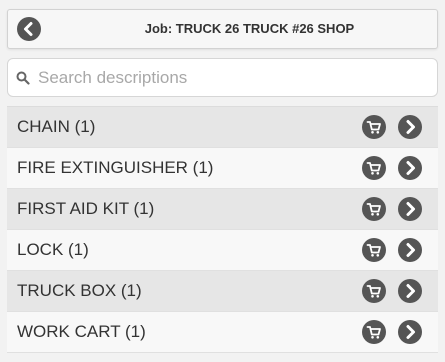 The image size is (445, 362). I want to click on list-item-label: WORK CART (1), so click(81, 331).